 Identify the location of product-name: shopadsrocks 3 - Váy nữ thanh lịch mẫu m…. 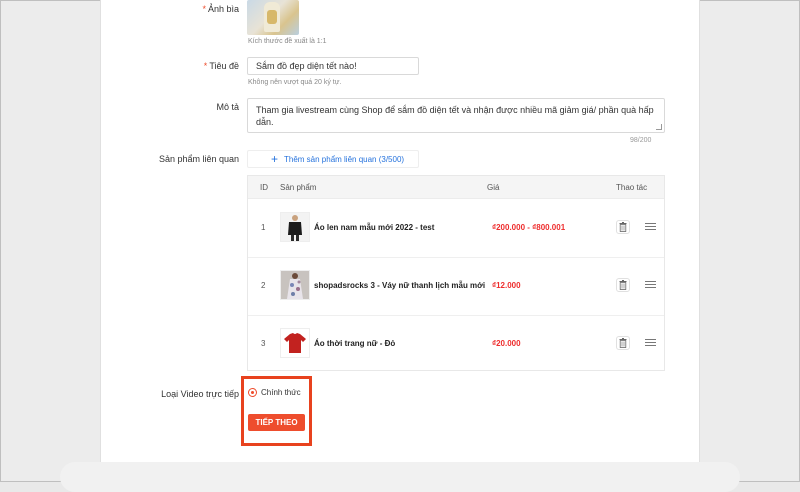
(400, 285).